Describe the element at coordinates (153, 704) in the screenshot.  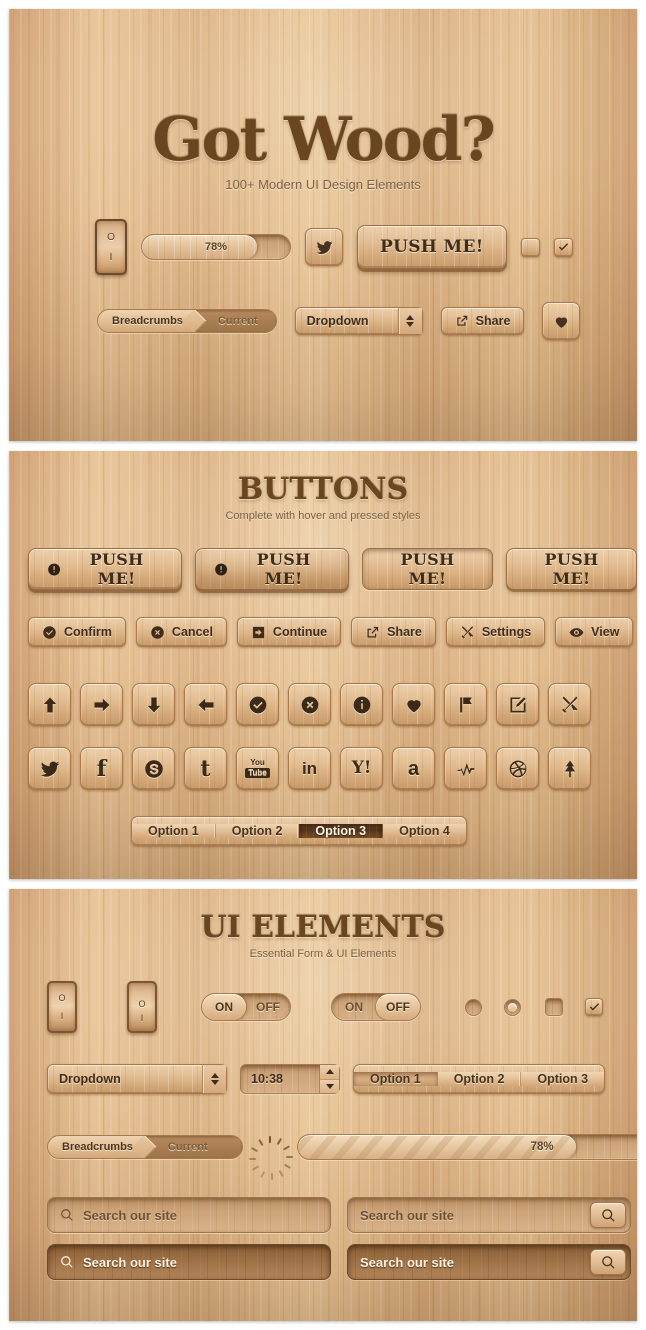
I see `arrow-down-button` at that location.